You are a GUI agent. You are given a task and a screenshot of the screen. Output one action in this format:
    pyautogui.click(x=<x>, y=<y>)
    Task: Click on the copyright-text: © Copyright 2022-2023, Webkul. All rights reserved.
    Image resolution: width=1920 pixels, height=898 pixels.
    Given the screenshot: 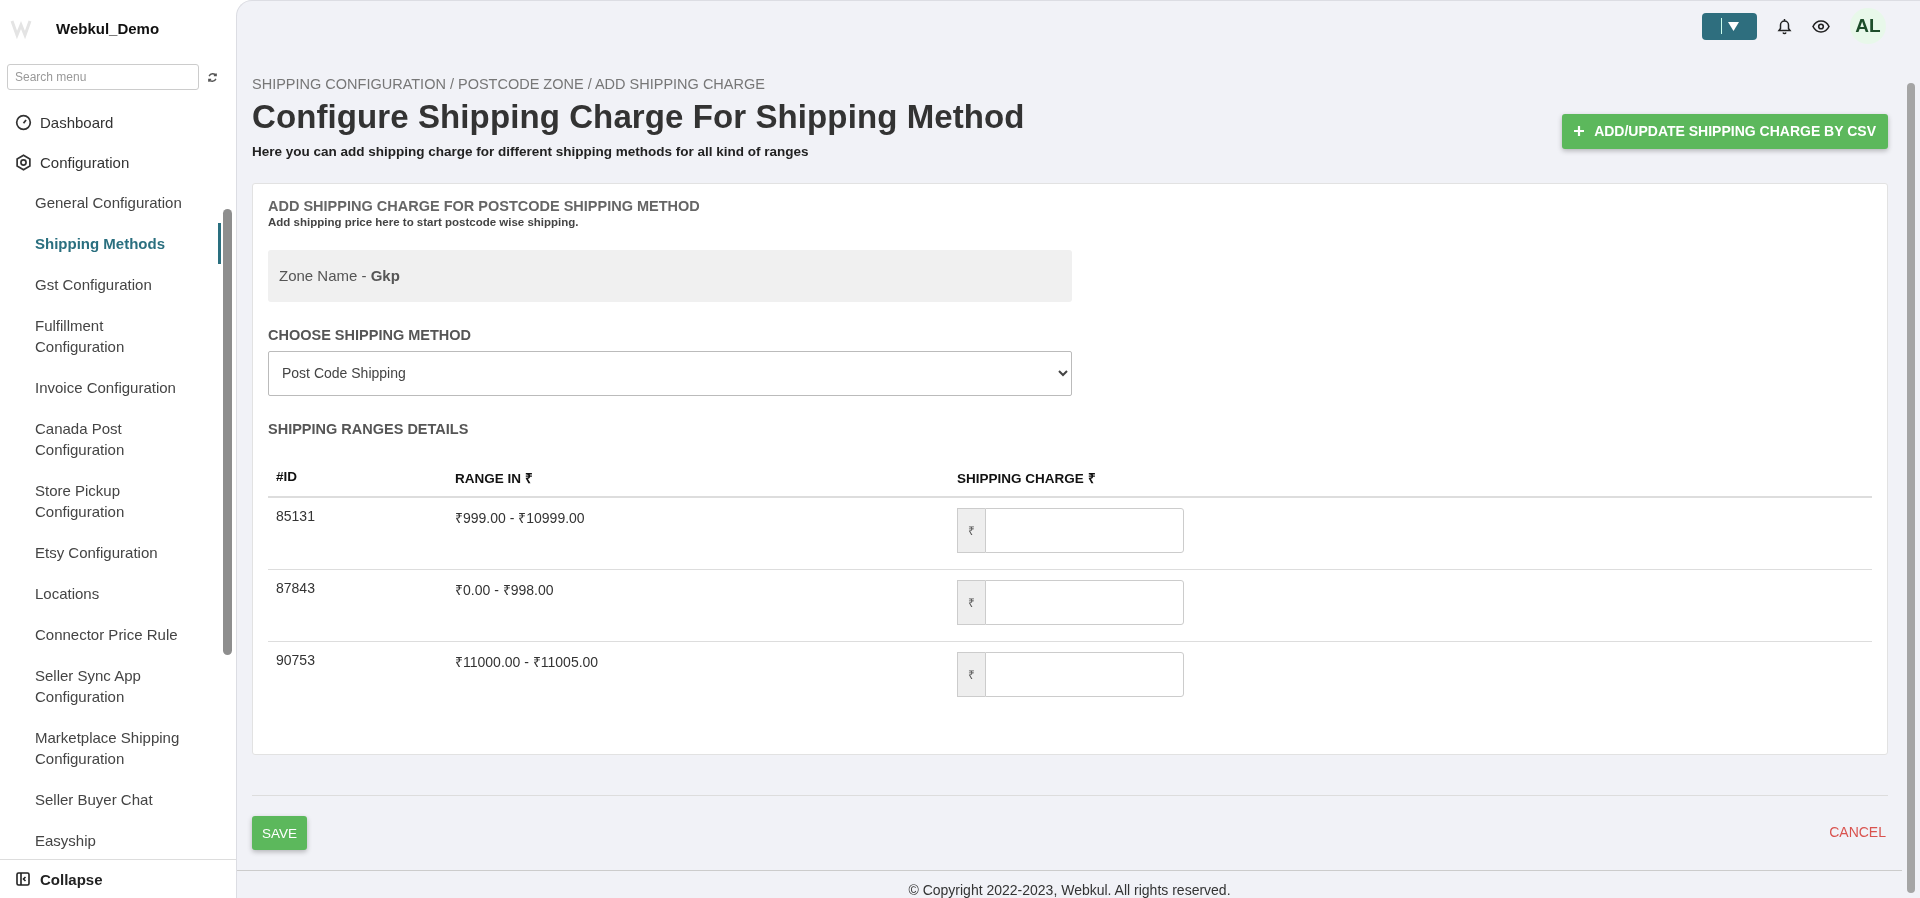 What is the action you would take?
    pyautogui.click(x=1069, y=884)
    